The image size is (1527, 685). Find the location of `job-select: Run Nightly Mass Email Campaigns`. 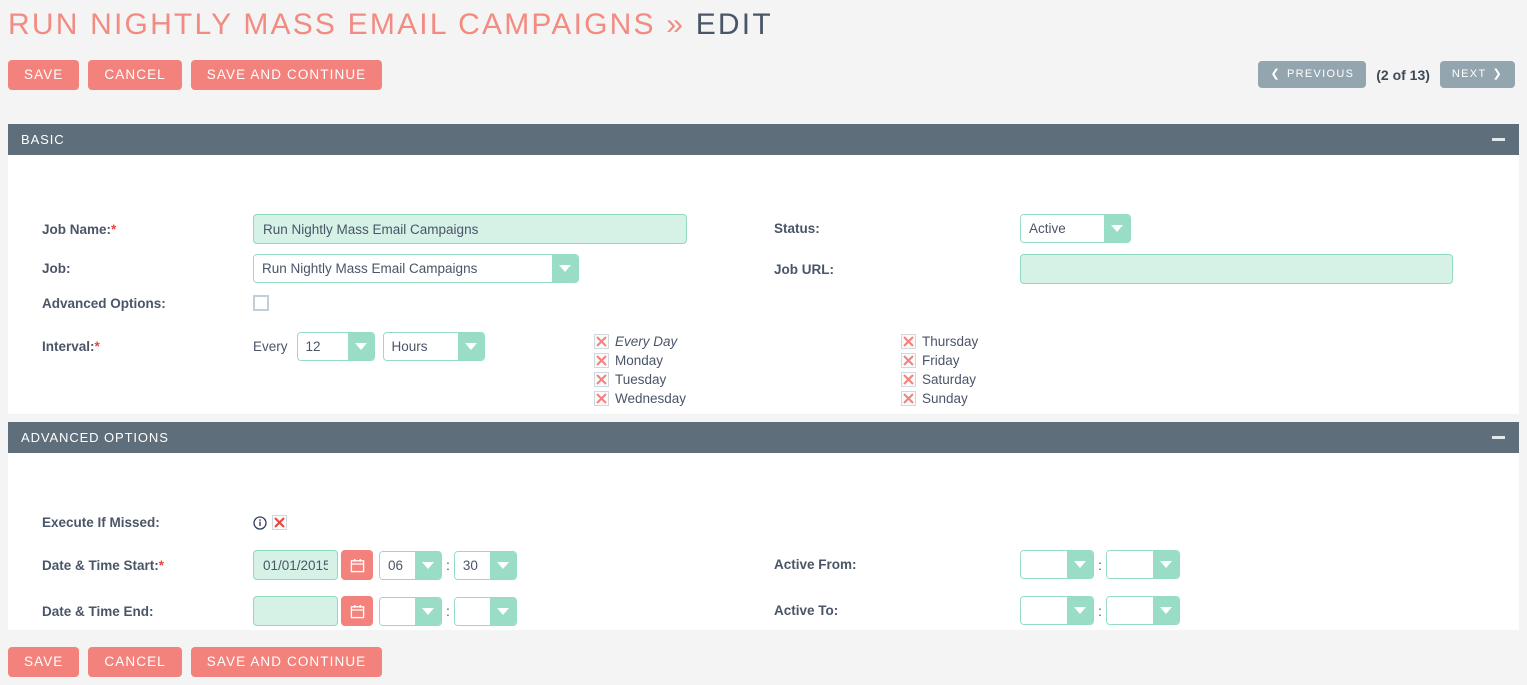

job-select: Run Nightly Mass Email Campaigns is located at coordinates (416, 268).